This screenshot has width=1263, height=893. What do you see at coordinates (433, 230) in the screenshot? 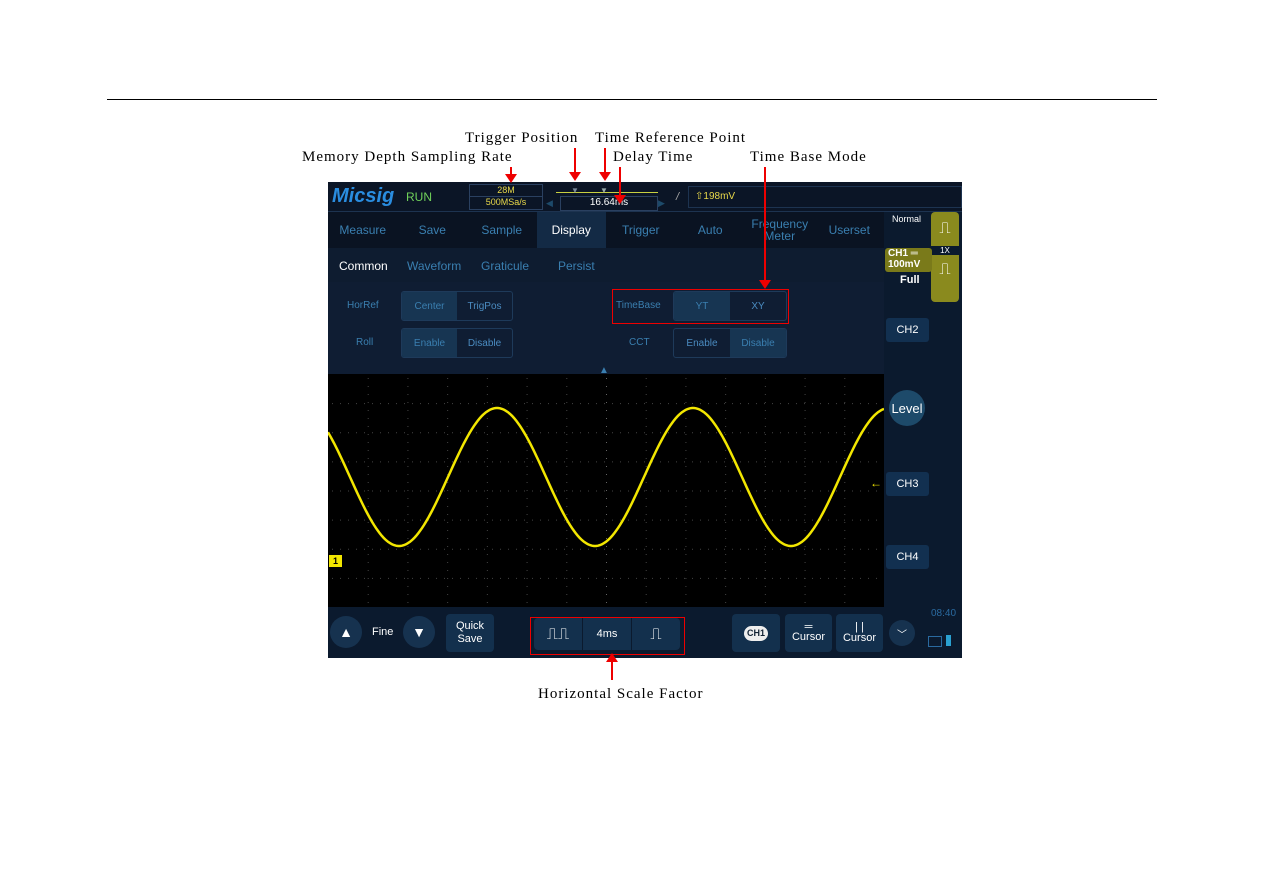
I see `menu-save: Save` at bounding box center [433, 230].